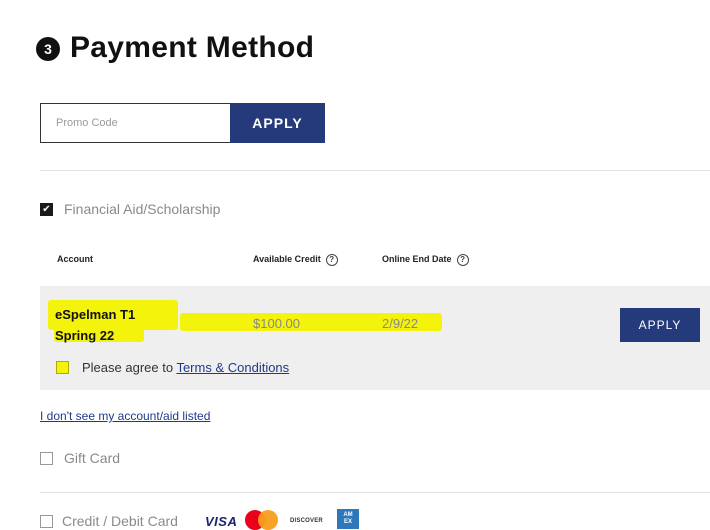 The image size is (710, 530). I want to click on amex-logo: AM EX, so click(348, 519).